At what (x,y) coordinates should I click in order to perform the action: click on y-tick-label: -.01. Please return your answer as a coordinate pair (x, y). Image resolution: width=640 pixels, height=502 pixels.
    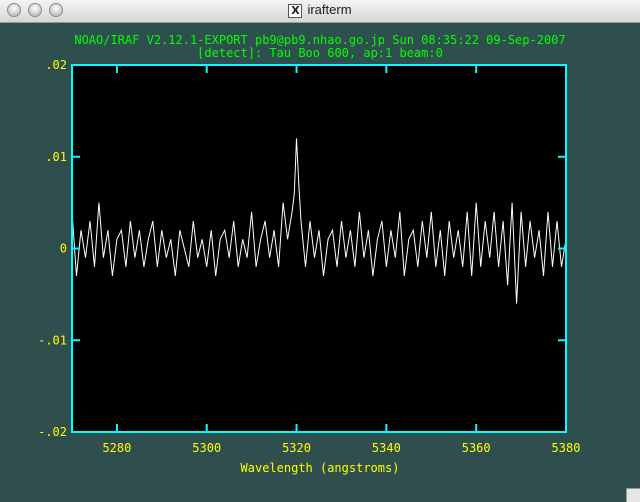
    Looking at the image, I should click on (52, 340).